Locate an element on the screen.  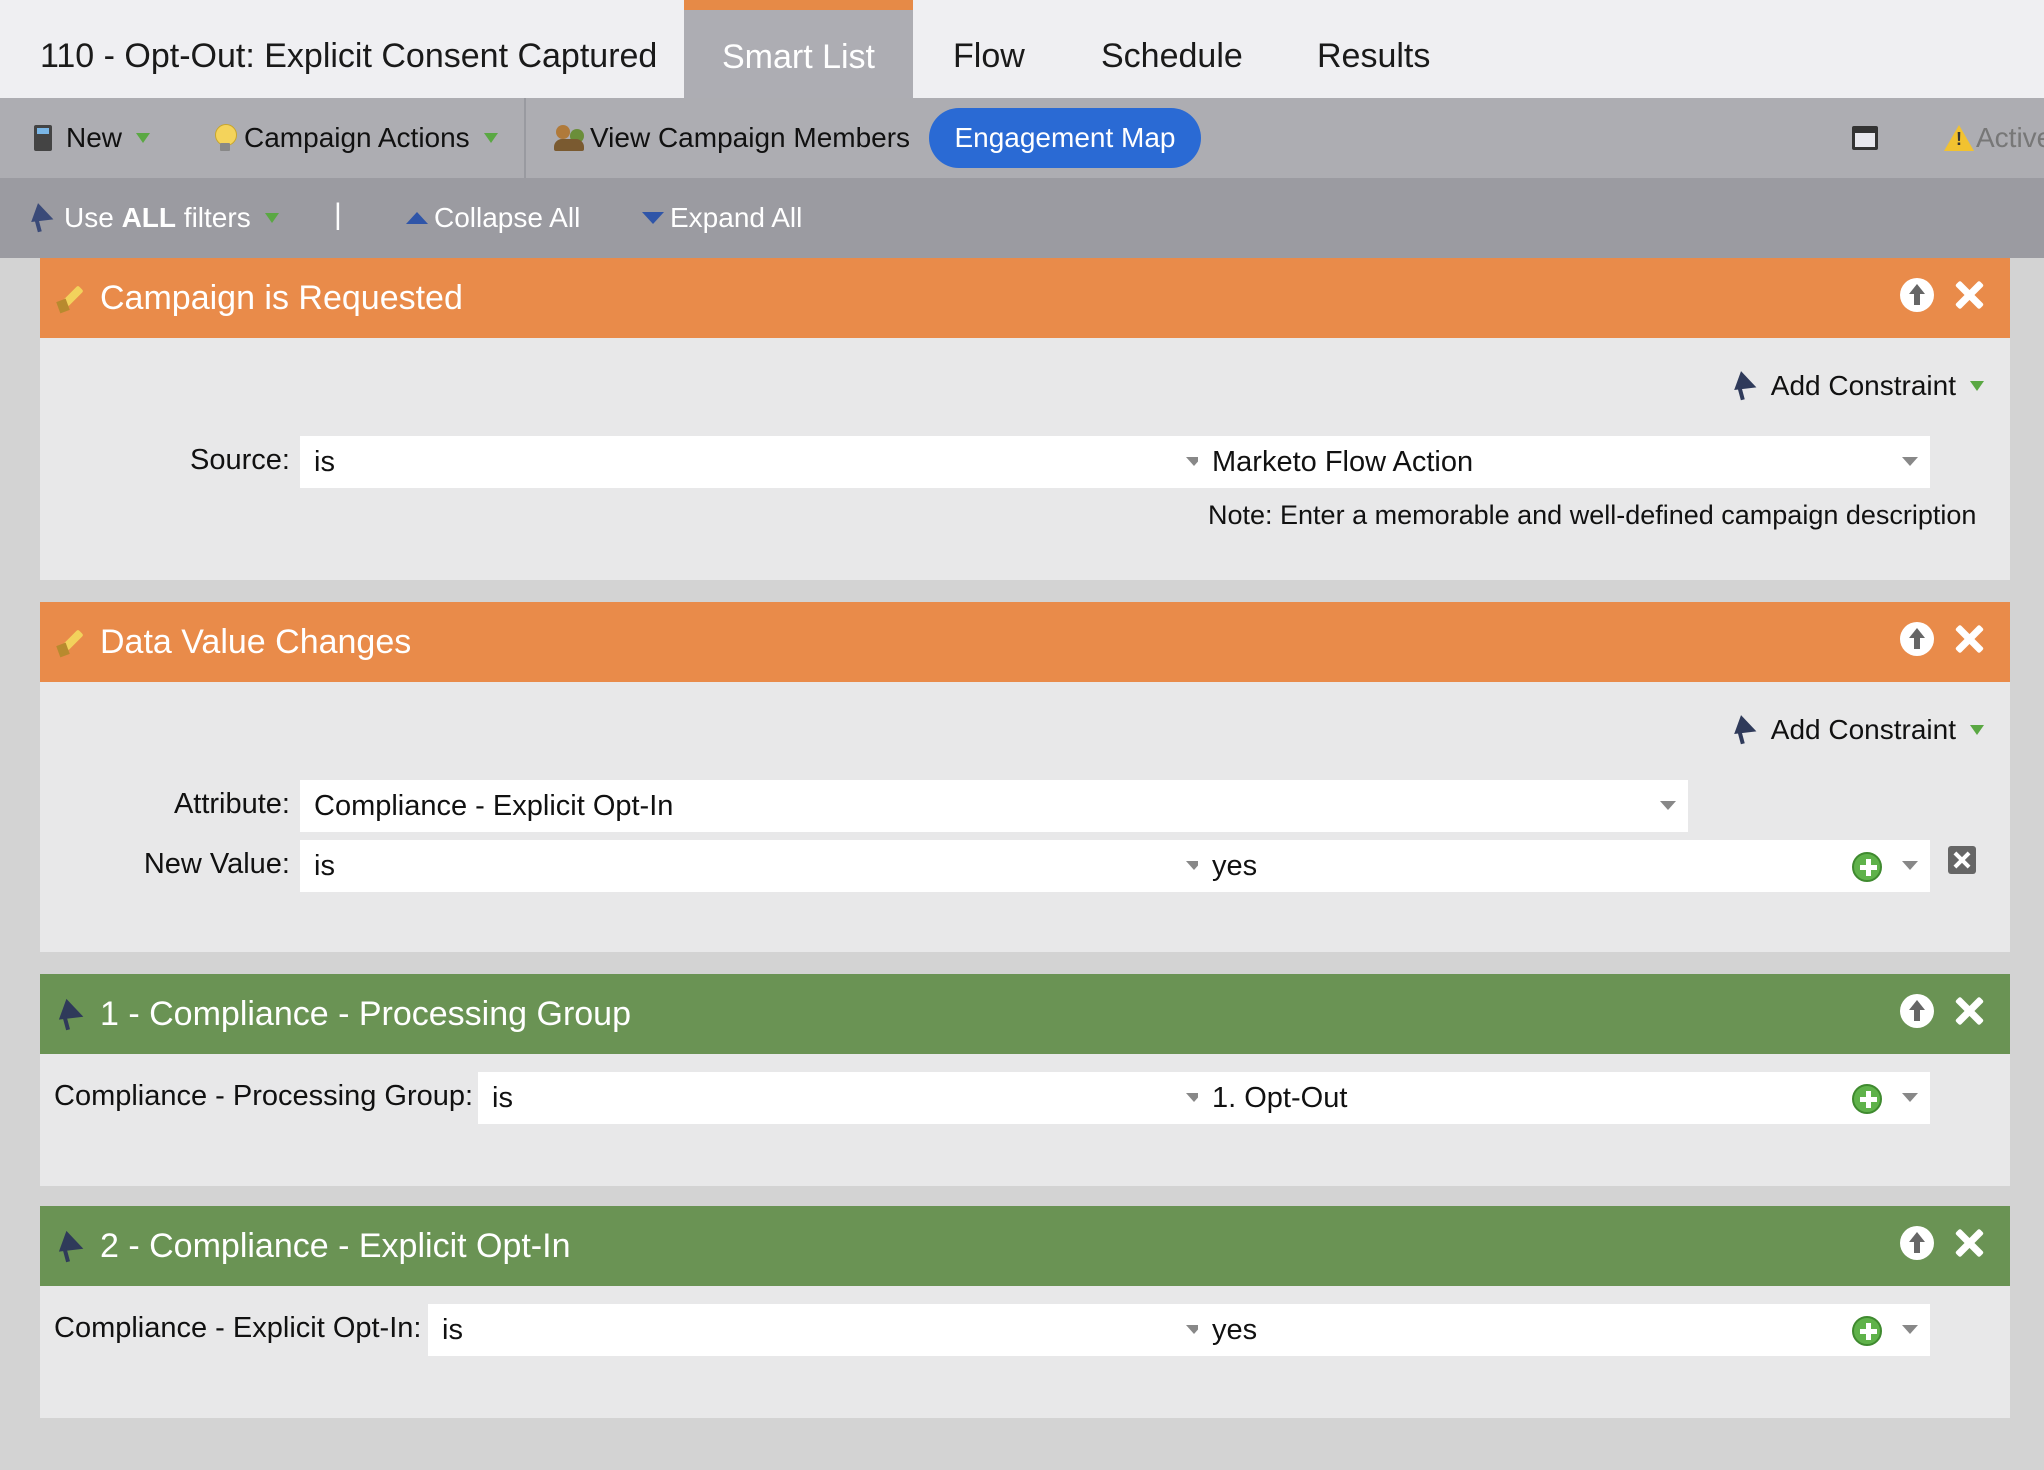
tab-schedule: Schedule is located at coordinates (1172, 49).